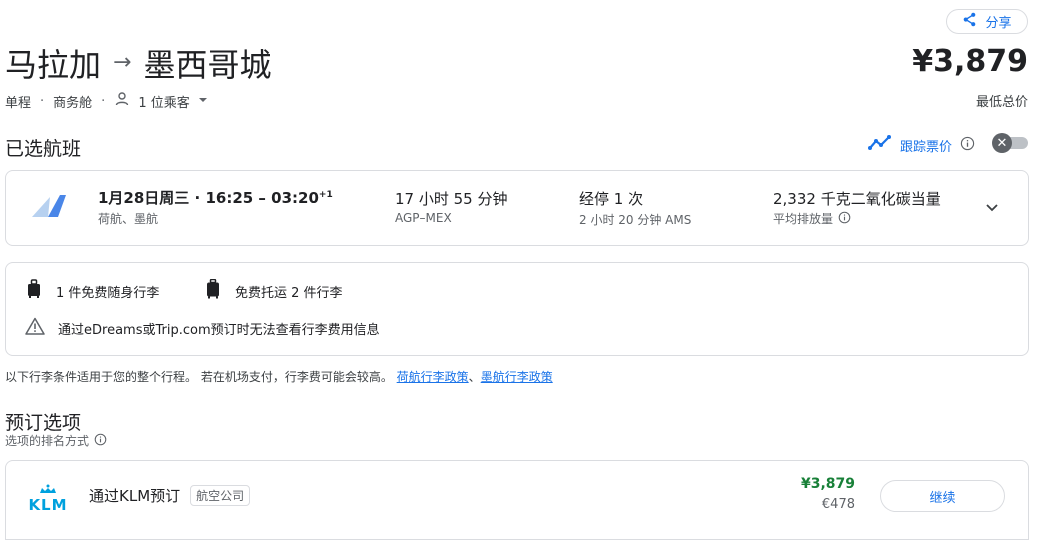  I want to click on airline-logo-icon, so click(48, 208).